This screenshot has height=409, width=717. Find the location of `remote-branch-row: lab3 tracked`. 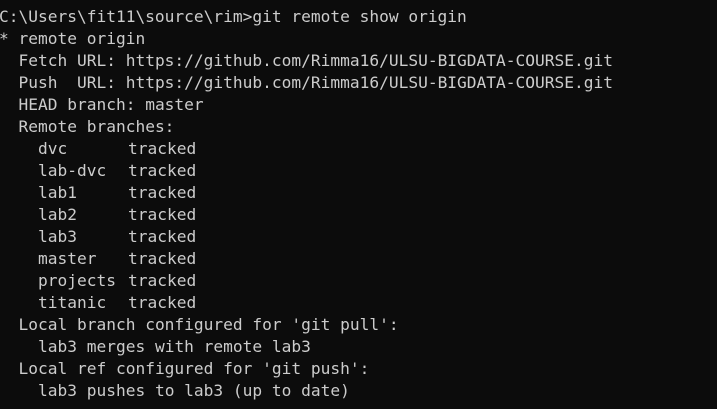

remote-branch-row: lab3 tracked is located at coordinates (358, 237).